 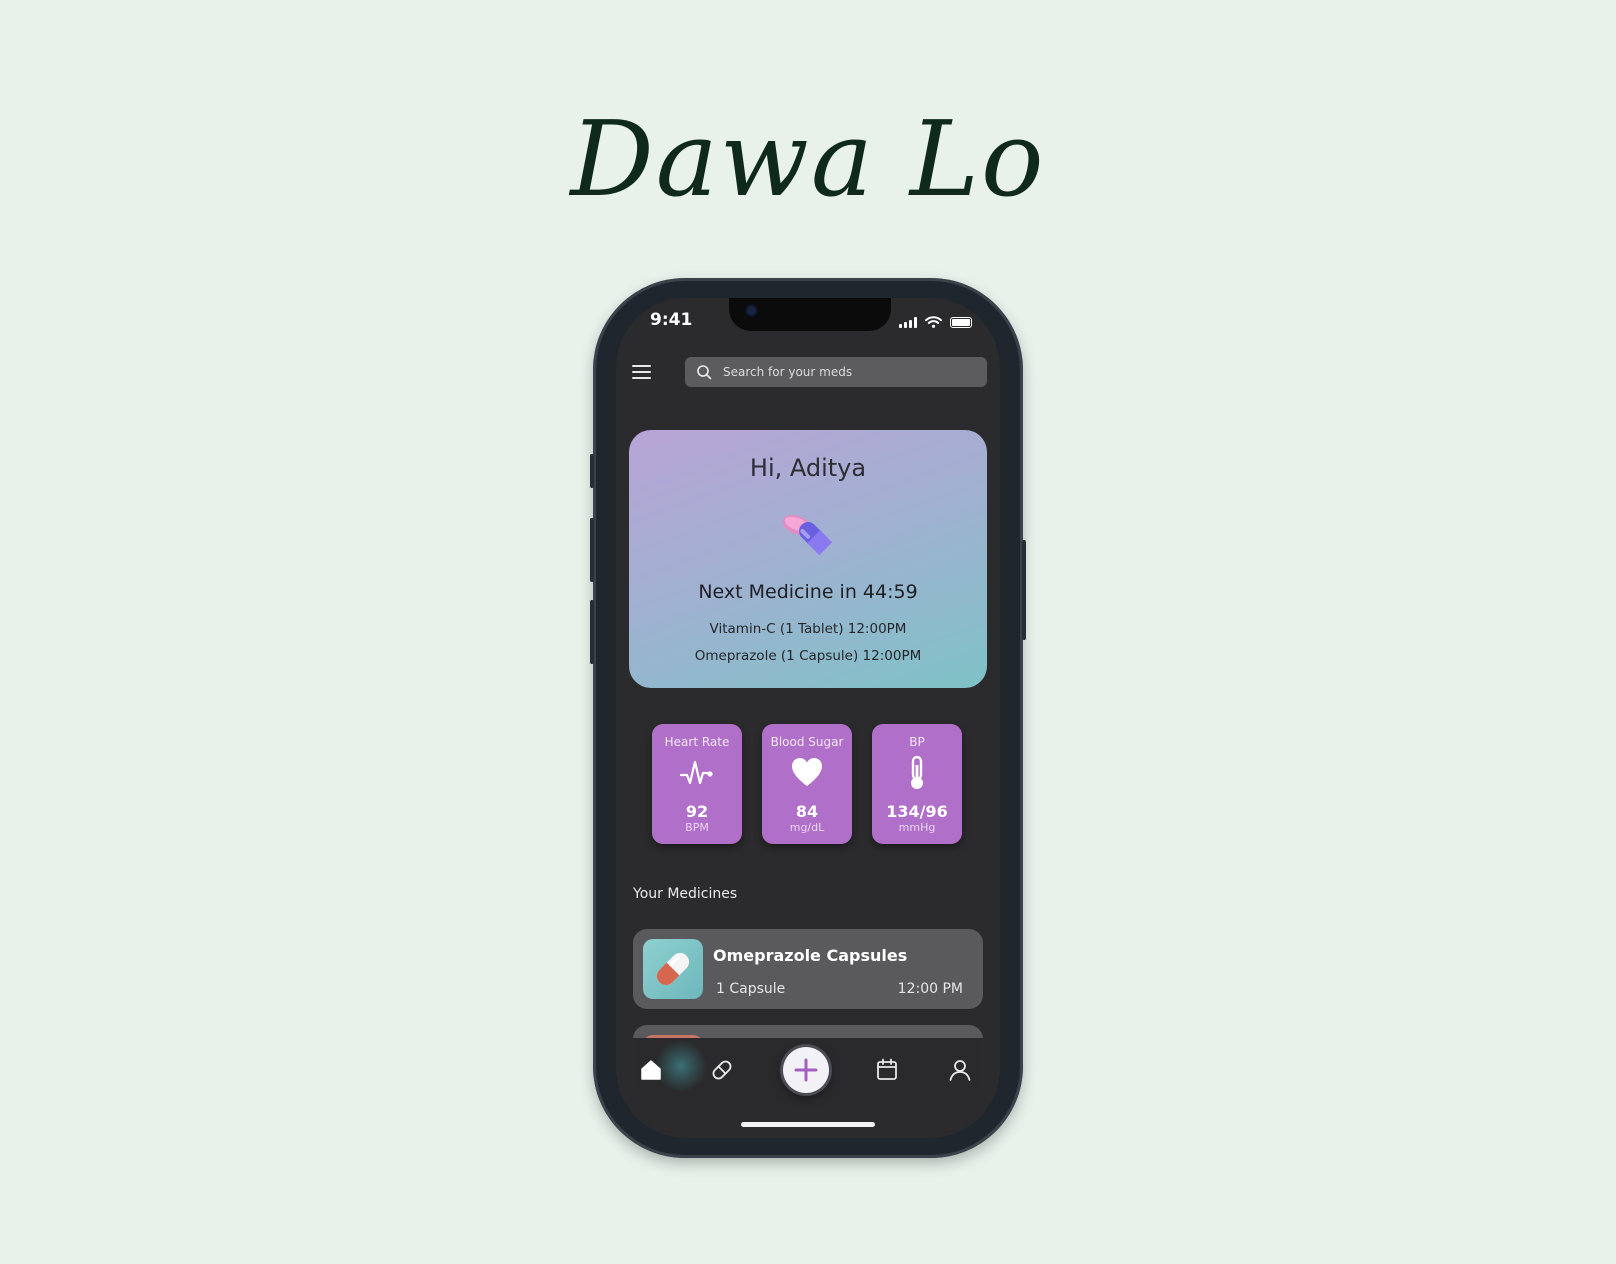 I want to click on vital-card-blood-sugar: Blood Sugar 84 mg/dL, so click(x=807, y=784).